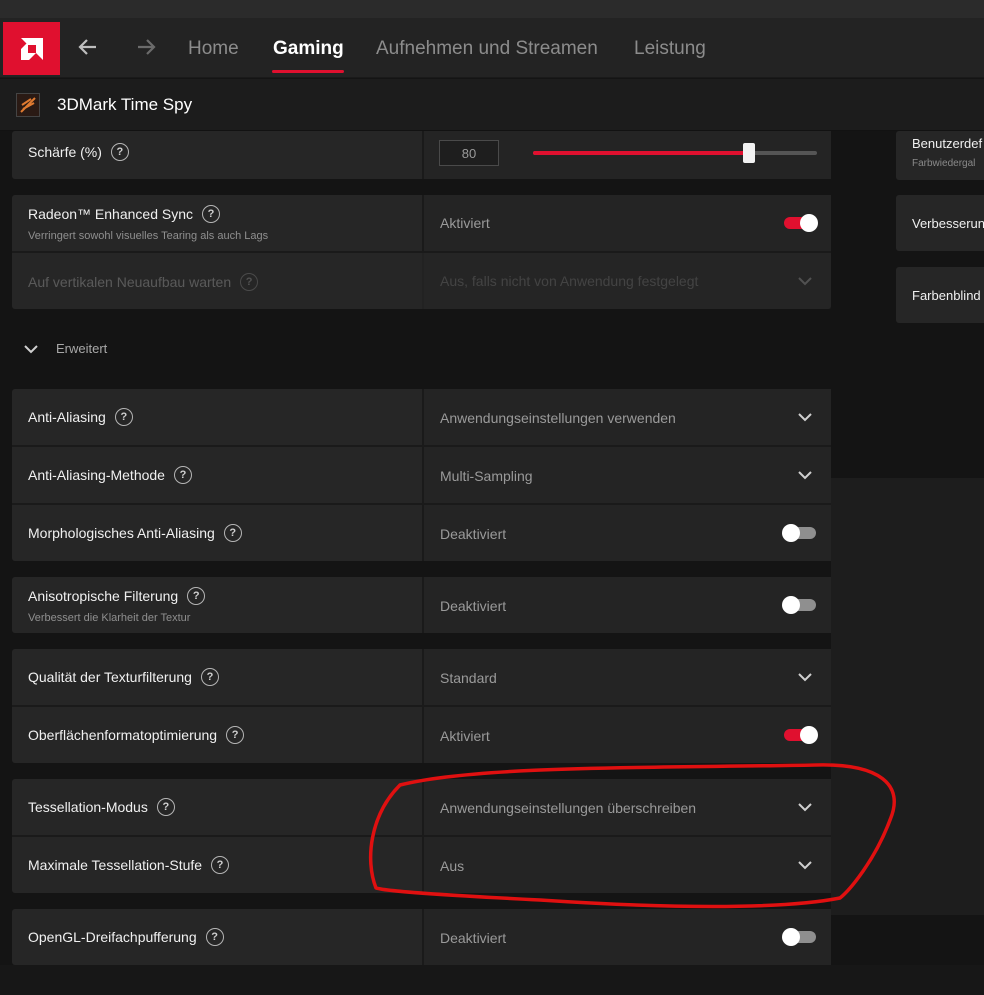 Image resolution: width=984 pixels, height=995 pixels. Describe the element at coordinates (492, 105) in the screenshot. I see `game-header: 3DMark Time Spy` at that location.